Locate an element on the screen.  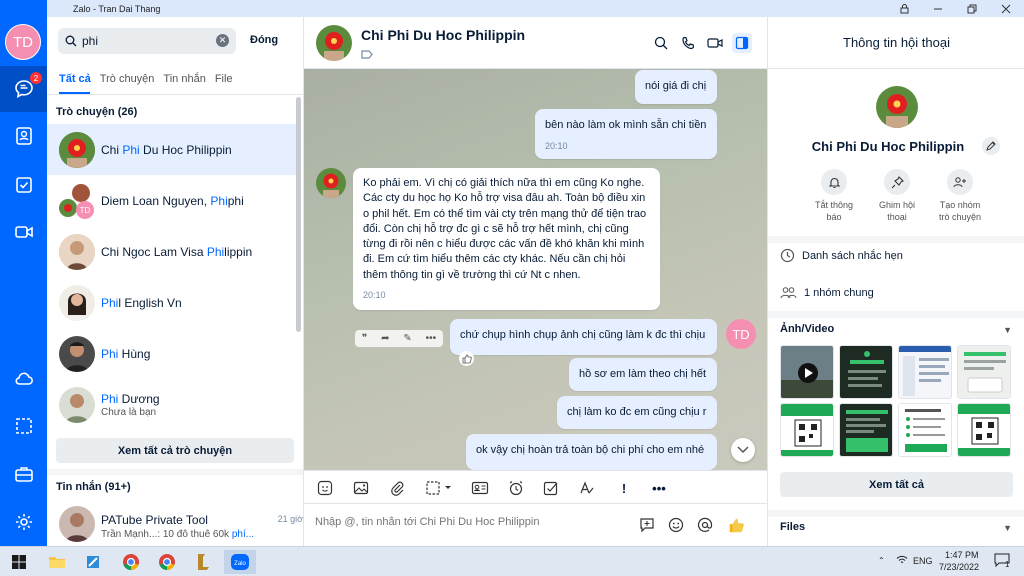
video-call-button is located at coordinates (715, 43).